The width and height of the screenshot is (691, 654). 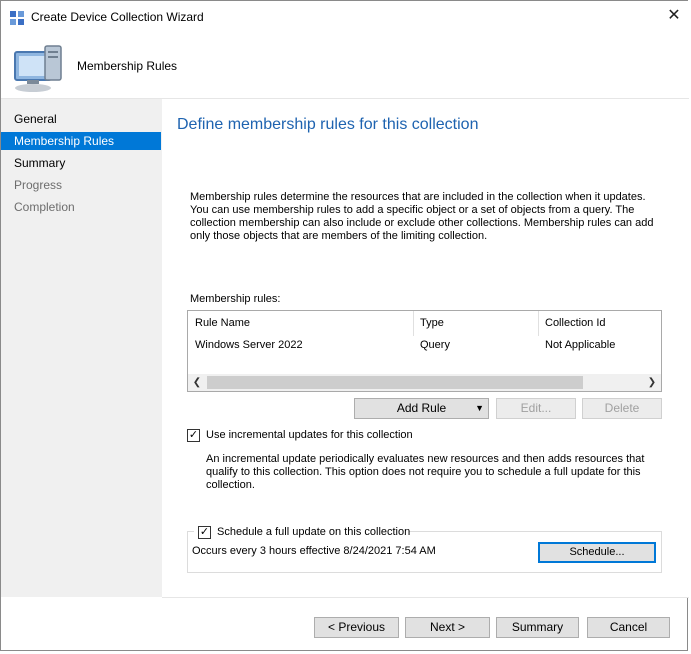 What do you see at coordinates (425, 597) in the screenshot?
I see `footer-divider` at bounding box center [425, 597].